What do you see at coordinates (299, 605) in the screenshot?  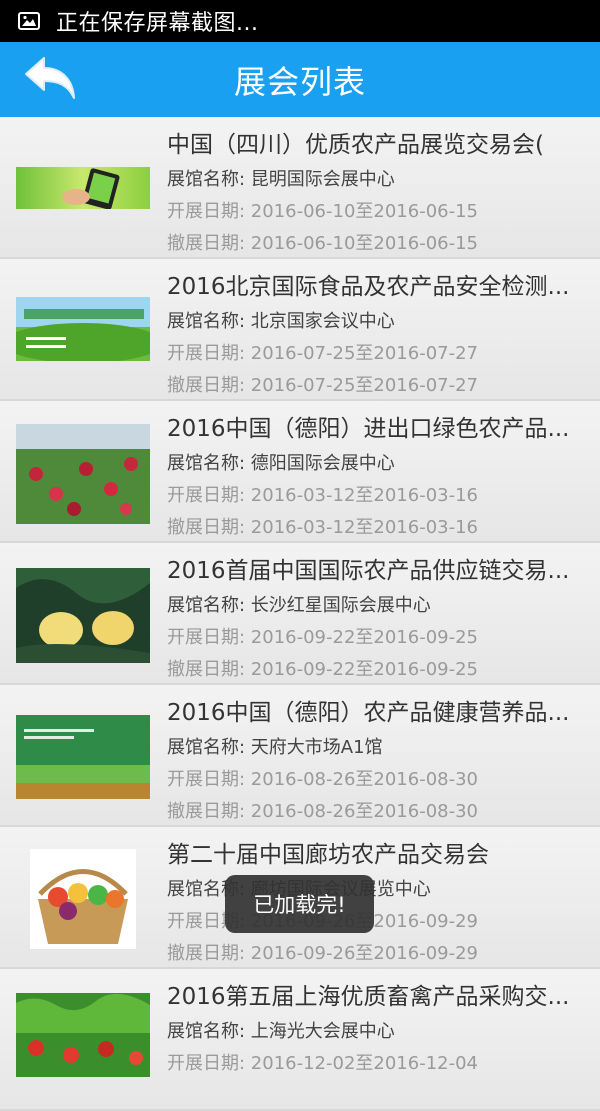 I see `item-venue: 展馆名称: 长沙红星国际会展中心` at bounding box center [299, 605].